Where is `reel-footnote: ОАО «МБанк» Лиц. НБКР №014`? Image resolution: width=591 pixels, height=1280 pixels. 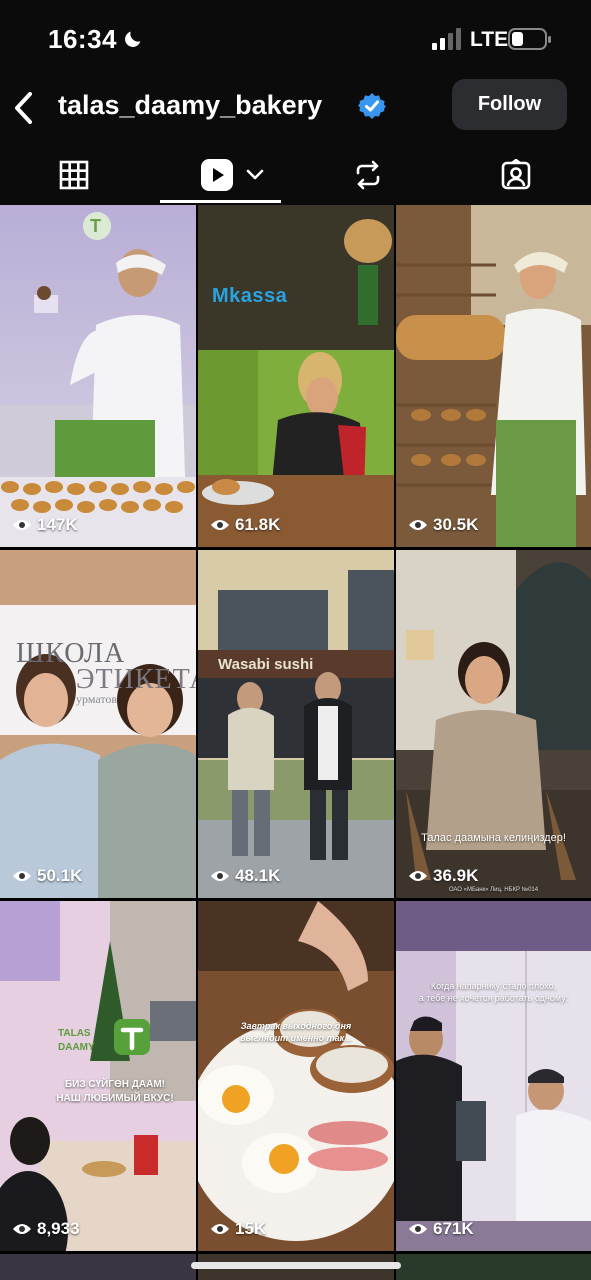
reel-footnote: ОАО «МБанк» Лиц. НБКР №014 is located at coordinates (493, 890).